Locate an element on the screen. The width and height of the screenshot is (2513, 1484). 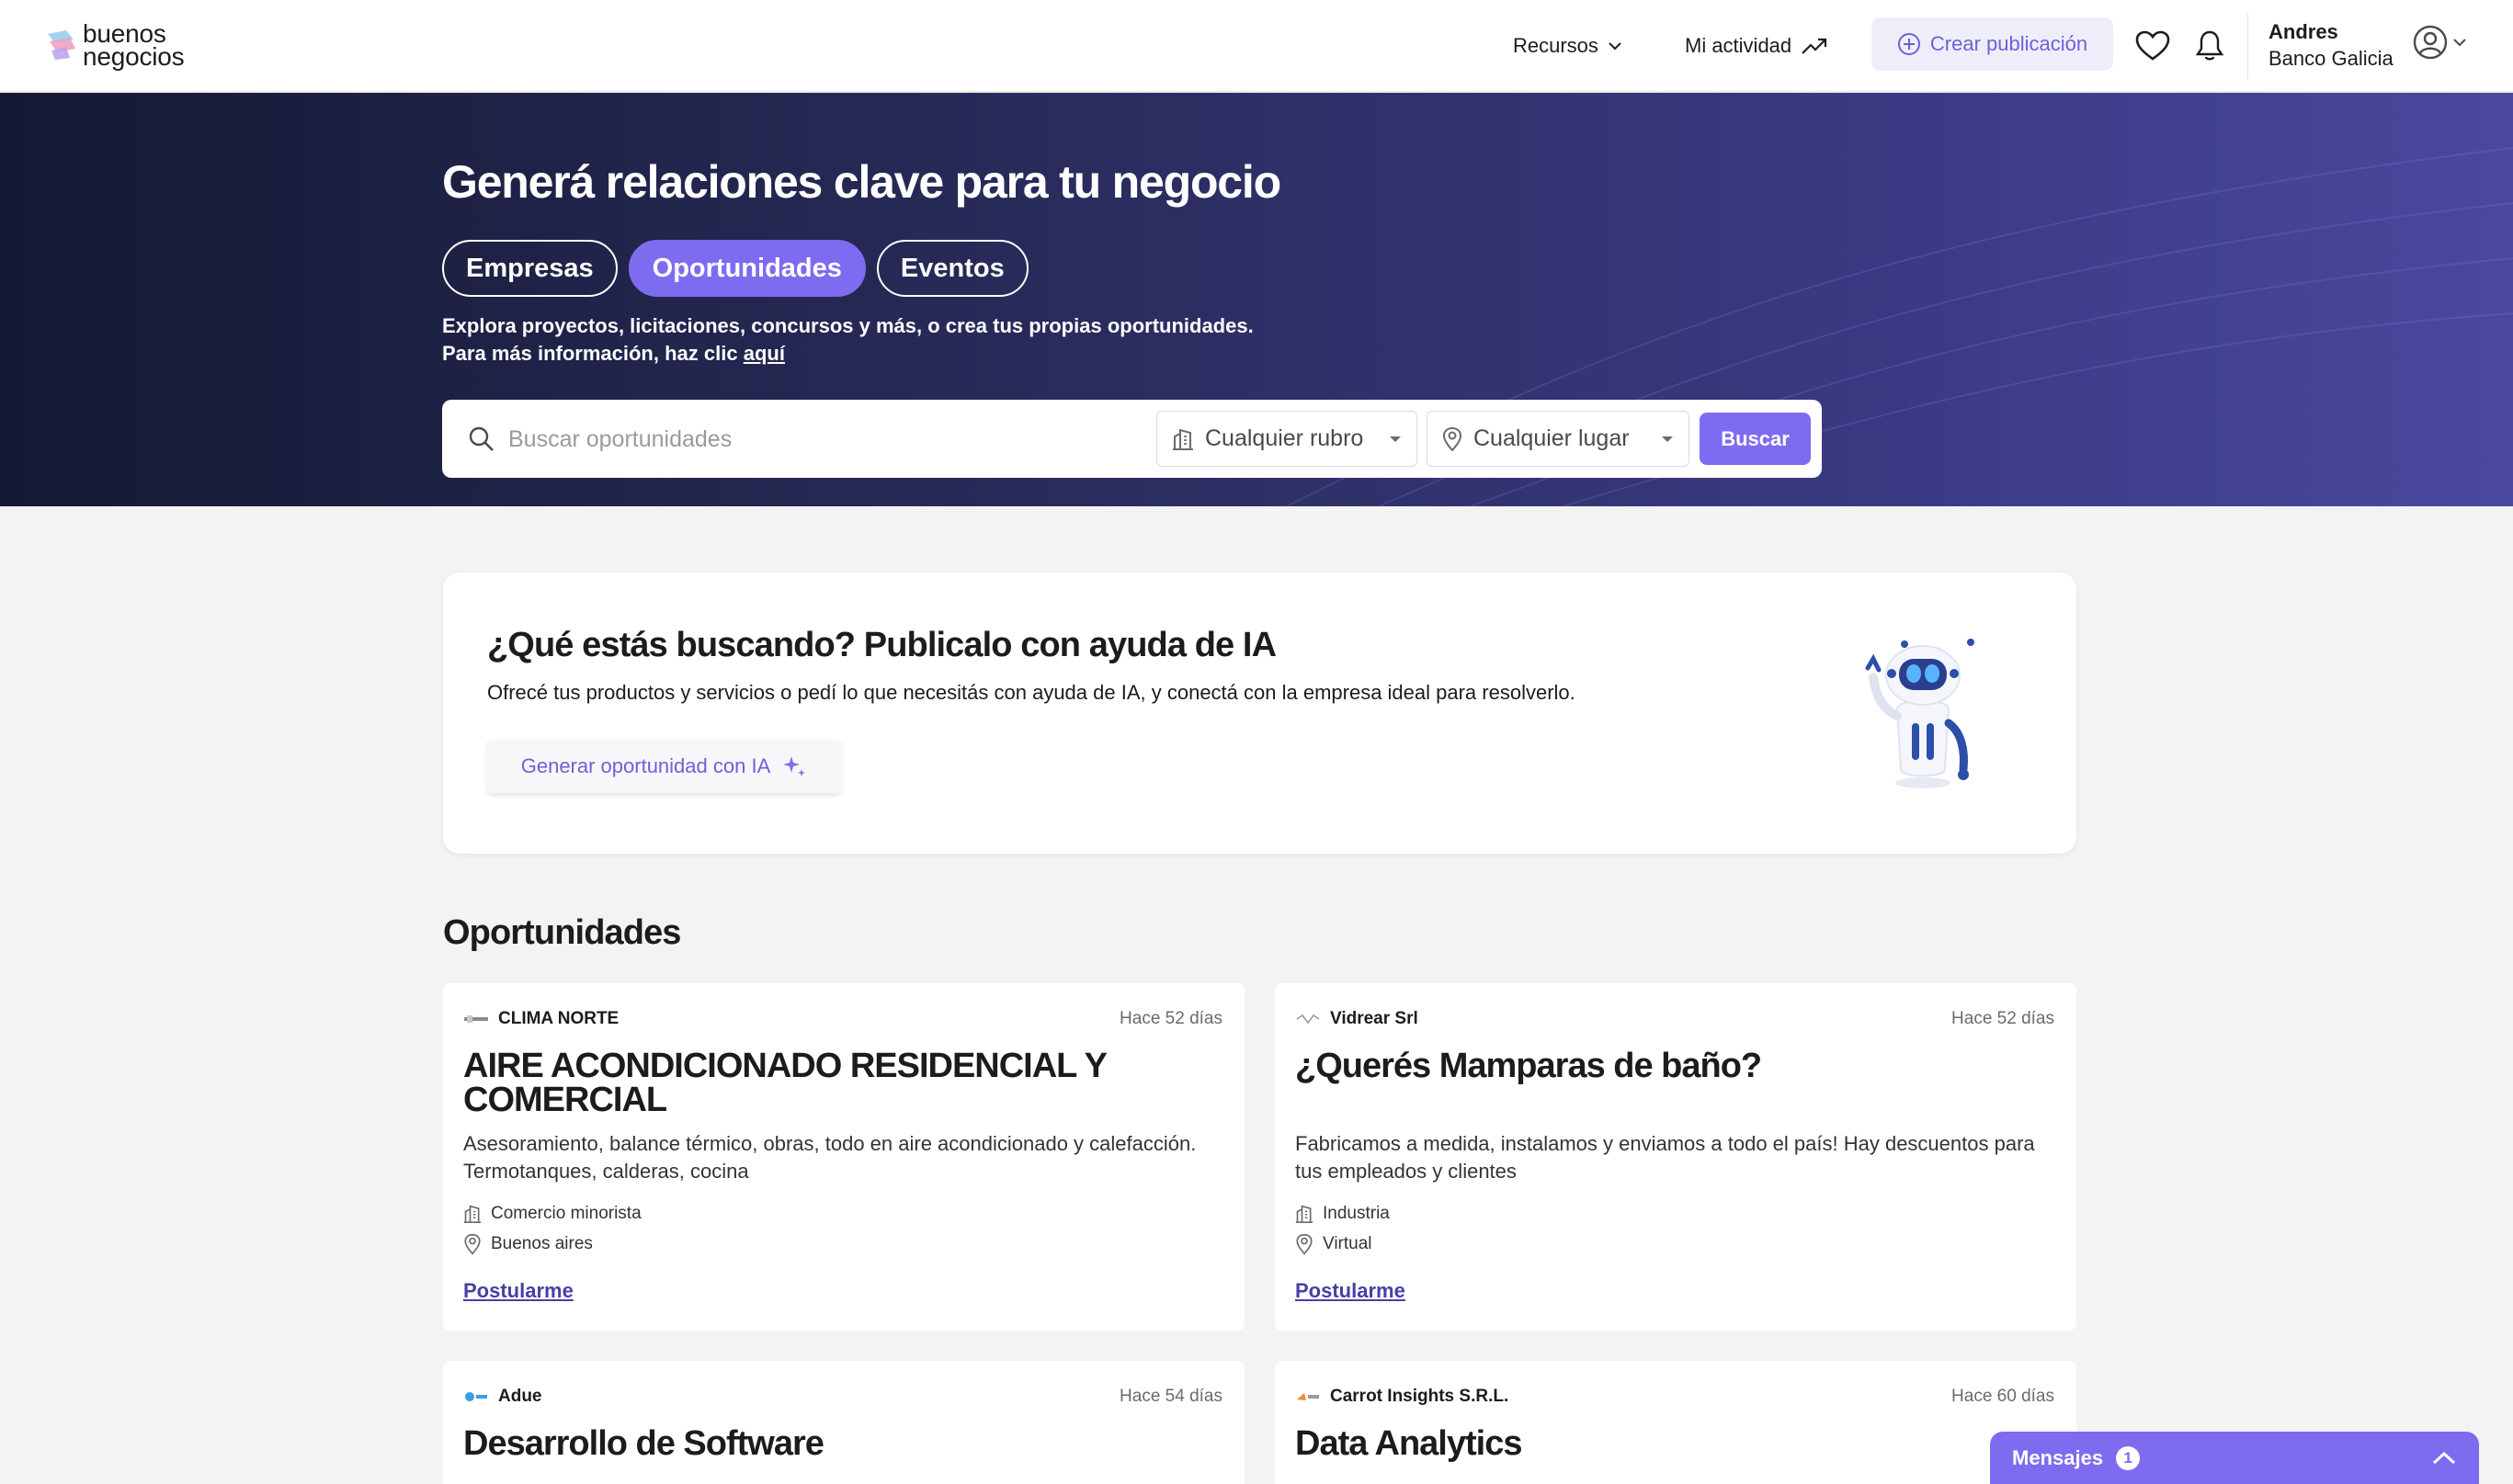
unread-count-badge: 1 is located at coordinates (2128, 1458).